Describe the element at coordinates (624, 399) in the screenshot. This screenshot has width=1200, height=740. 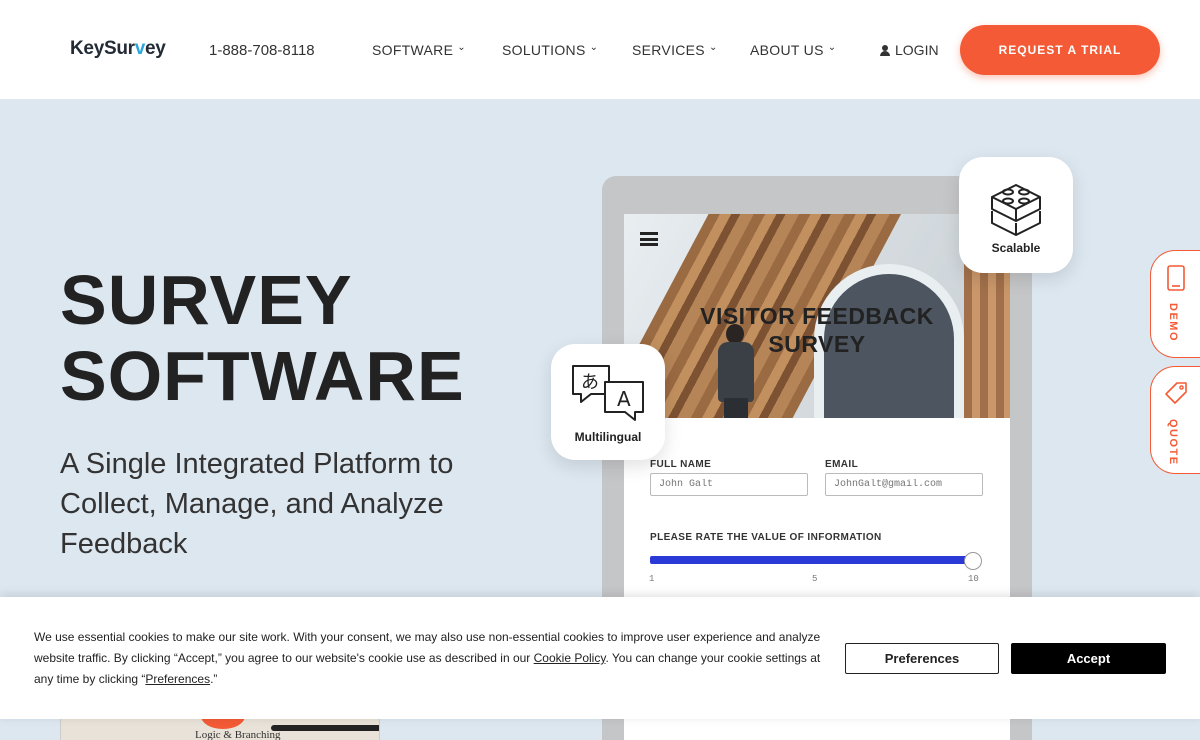
I see `svg-text: A` at that location.